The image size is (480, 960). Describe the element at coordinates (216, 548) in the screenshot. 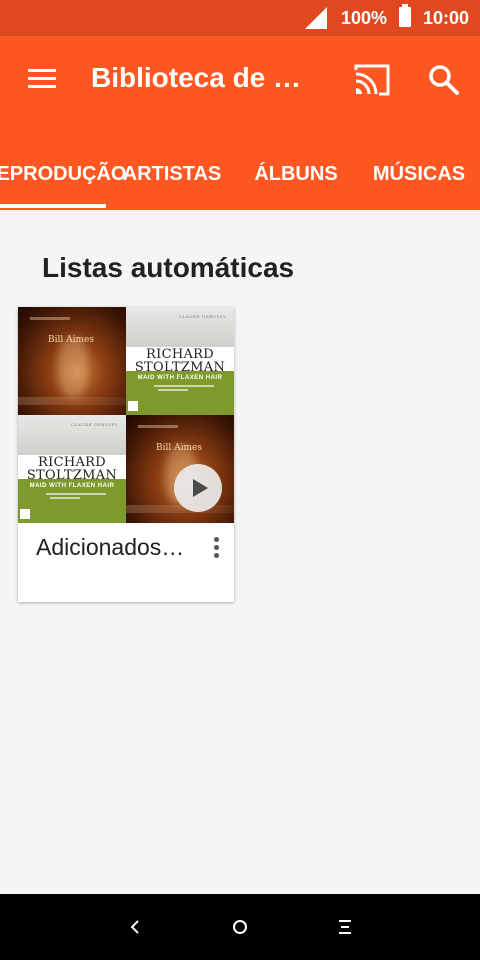

I see `more-vert-icon` at that location.